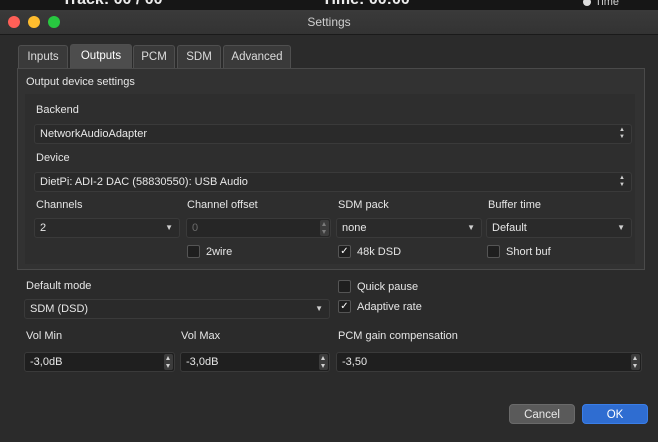 The width and height of the screenshot is (658, 442). I want to click on ok-button: OK, so click(615, 414).